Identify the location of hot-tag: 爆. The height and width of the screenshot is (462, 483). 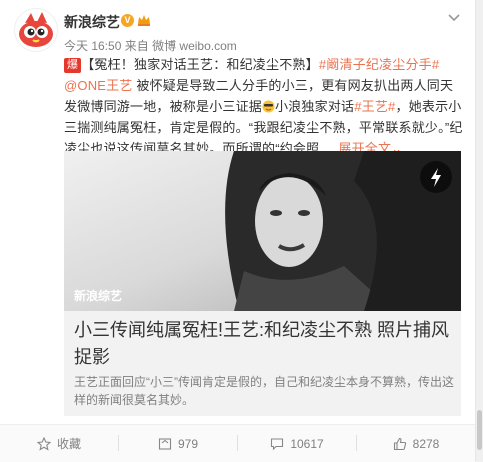
(73, 65).